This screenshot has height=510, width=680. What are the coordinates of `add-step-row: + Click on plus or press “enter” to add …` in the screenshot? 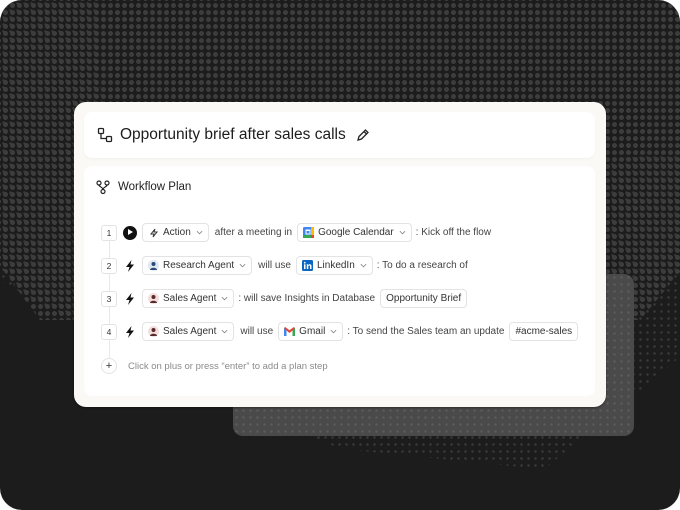 It's located at (214, 366).